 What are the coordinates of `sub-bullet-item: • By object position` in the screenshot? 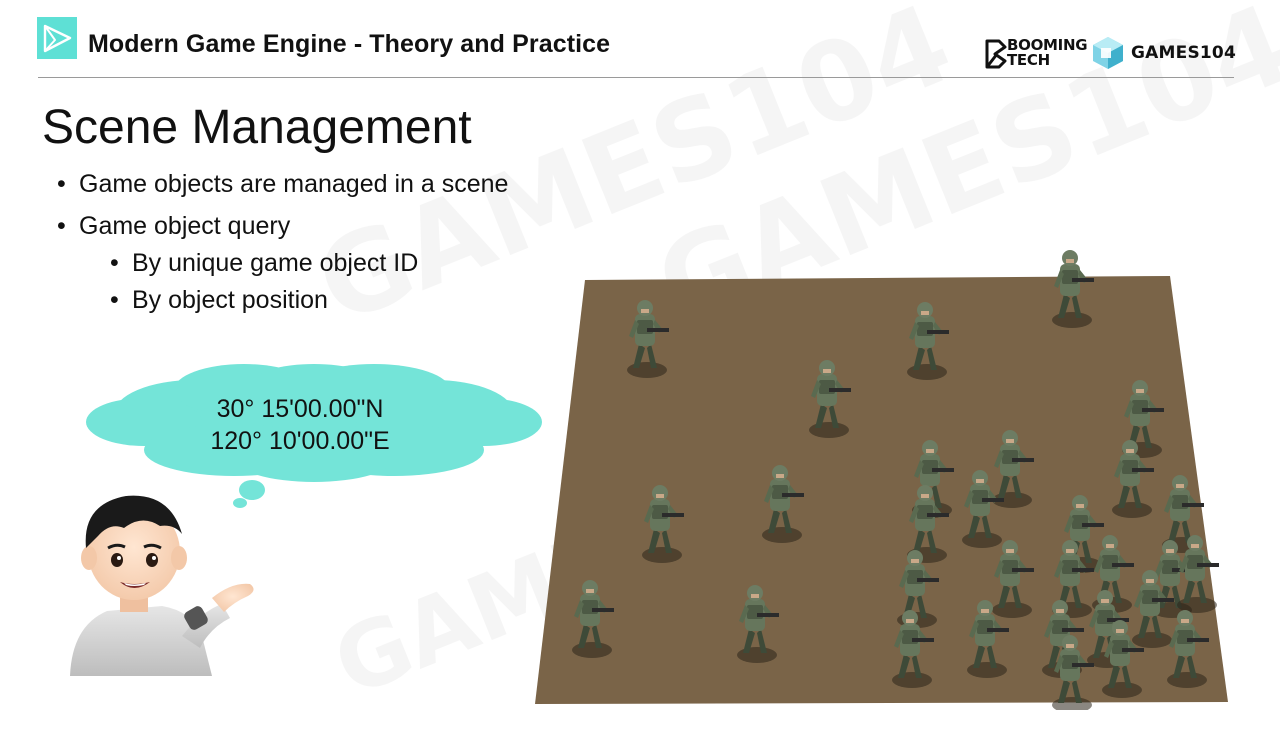 It's located at (219, 300).